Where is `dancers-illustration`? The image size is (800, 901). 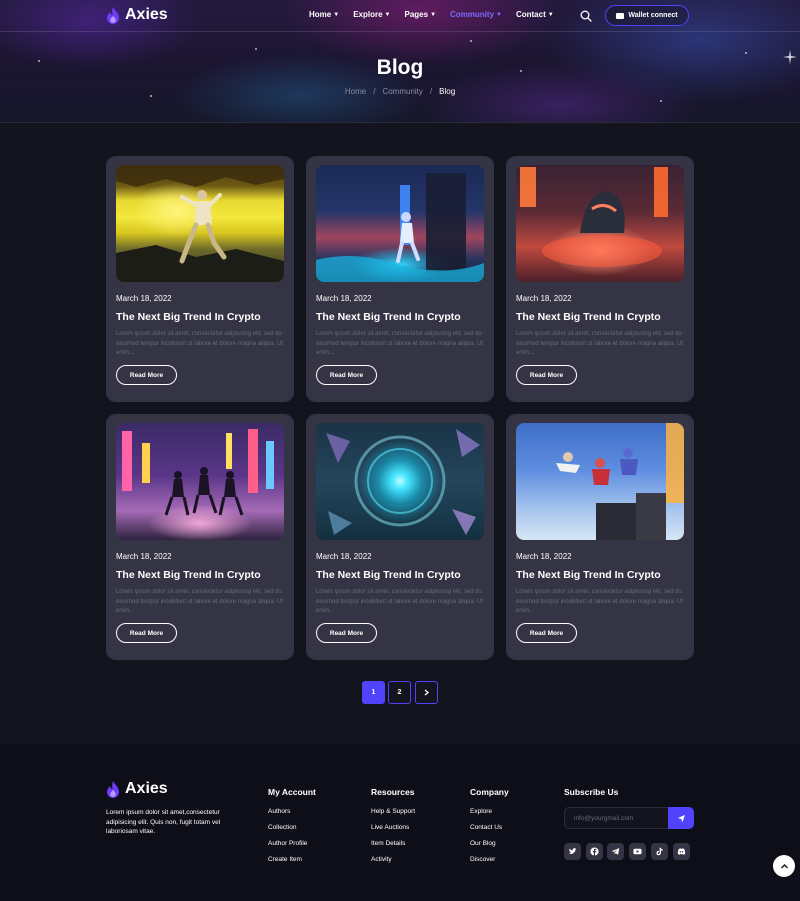 dancers-illustration is located at coordinates (198, 472).